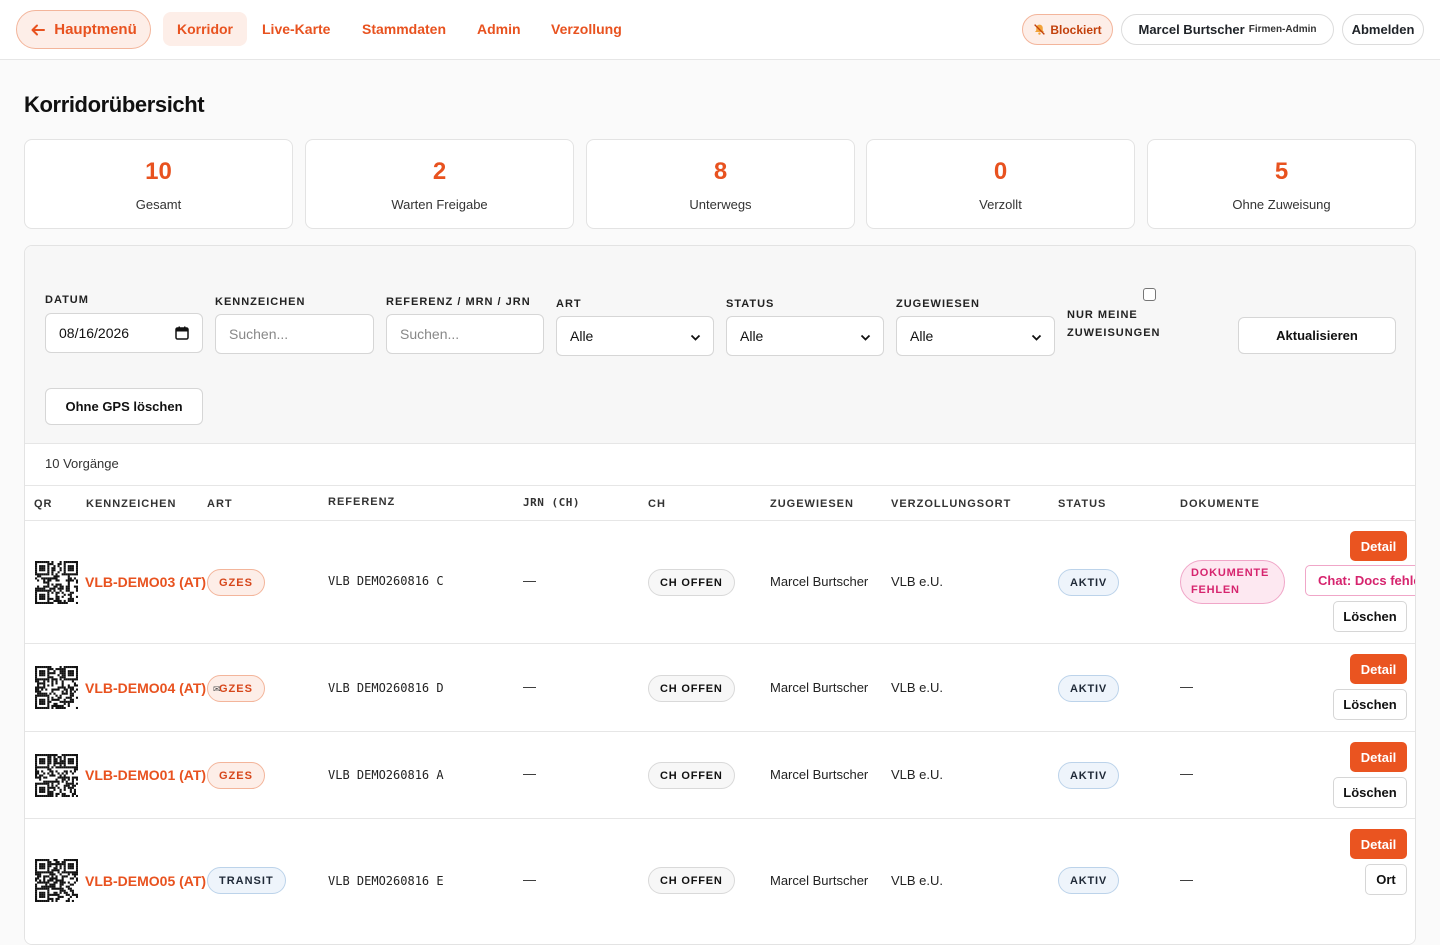 The width and height of the screenshot is (1440, 945). Describe the element at coordinates (1227, 29) in the screenshot. I see `user-menu: Marcel Burtscher Firmen-Admin` at that location.